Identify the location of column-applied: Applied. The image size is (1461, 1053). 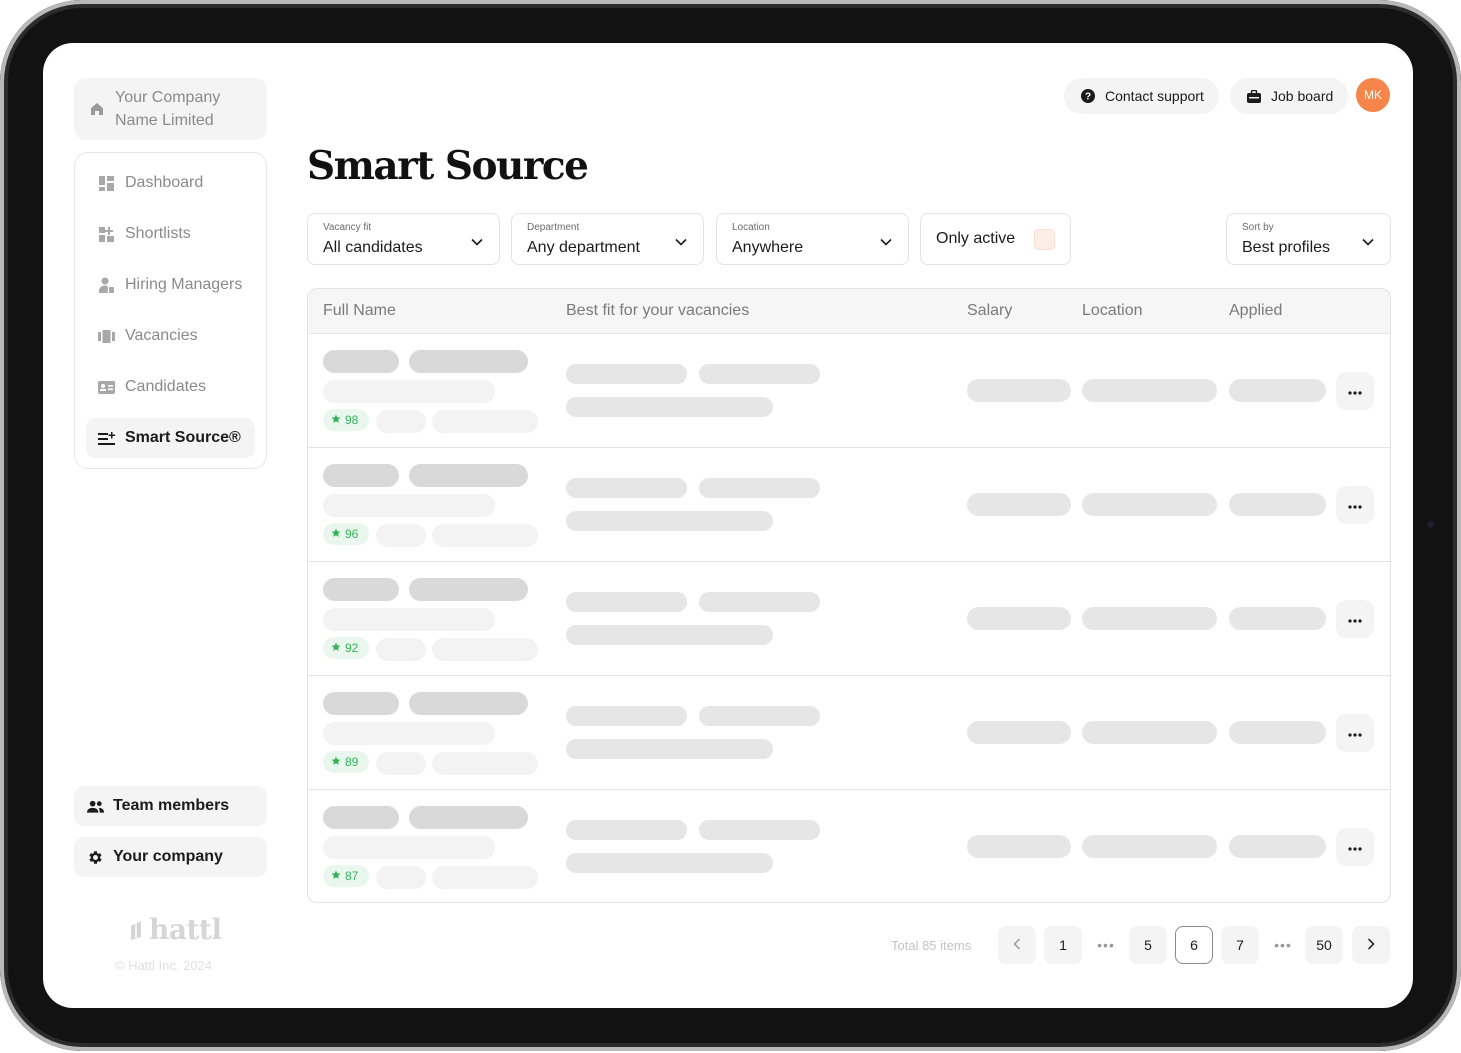
(1255, 311).